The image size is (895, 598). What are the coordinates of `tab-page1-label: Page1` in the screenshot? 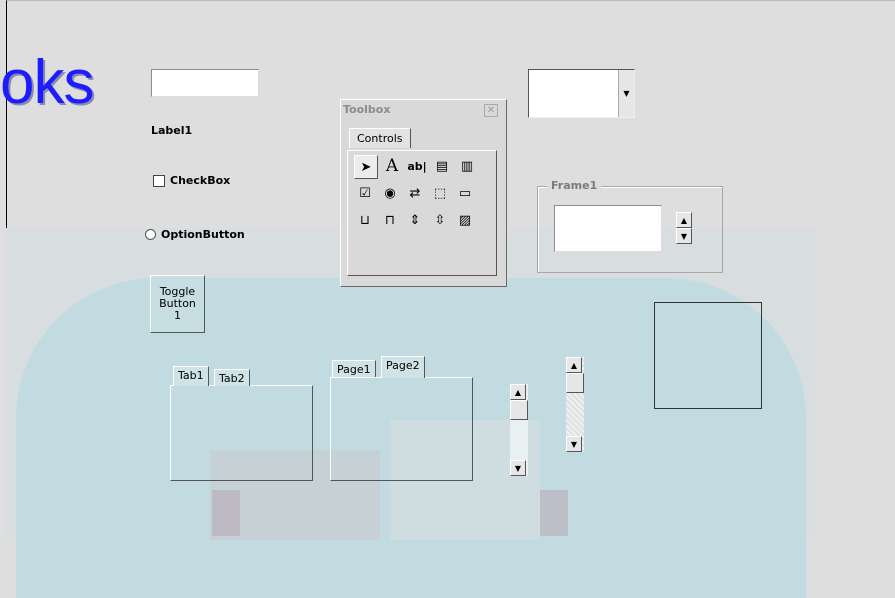 It's located at (354, 369).